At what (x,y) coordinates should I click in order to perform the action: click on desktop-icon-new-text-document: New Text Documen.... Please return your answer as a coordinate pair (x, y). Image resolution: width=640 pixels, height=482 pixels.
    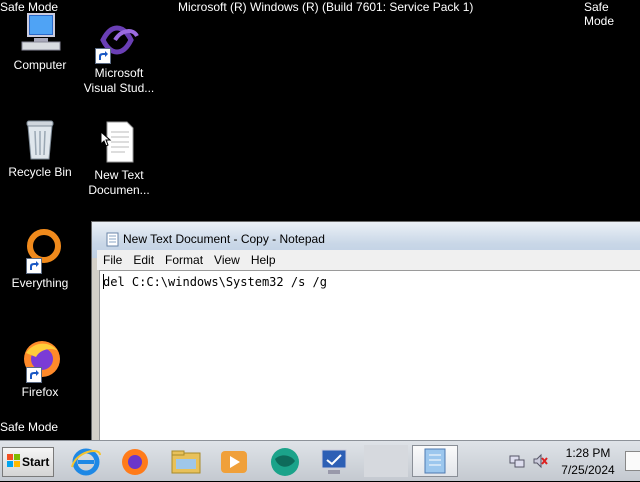
    Looking at the image, I should click on (119, 159).